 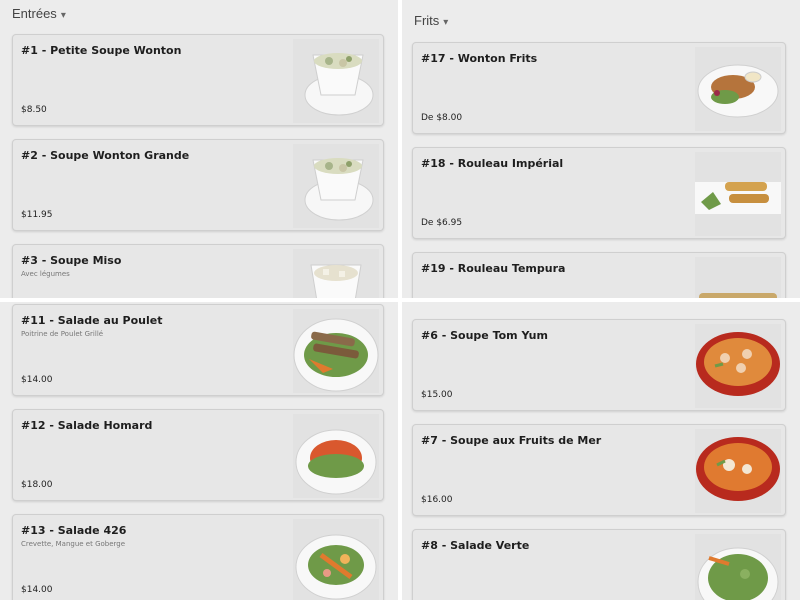 I want to click on section-title-label: Entrées, so click(x=34, y=13).